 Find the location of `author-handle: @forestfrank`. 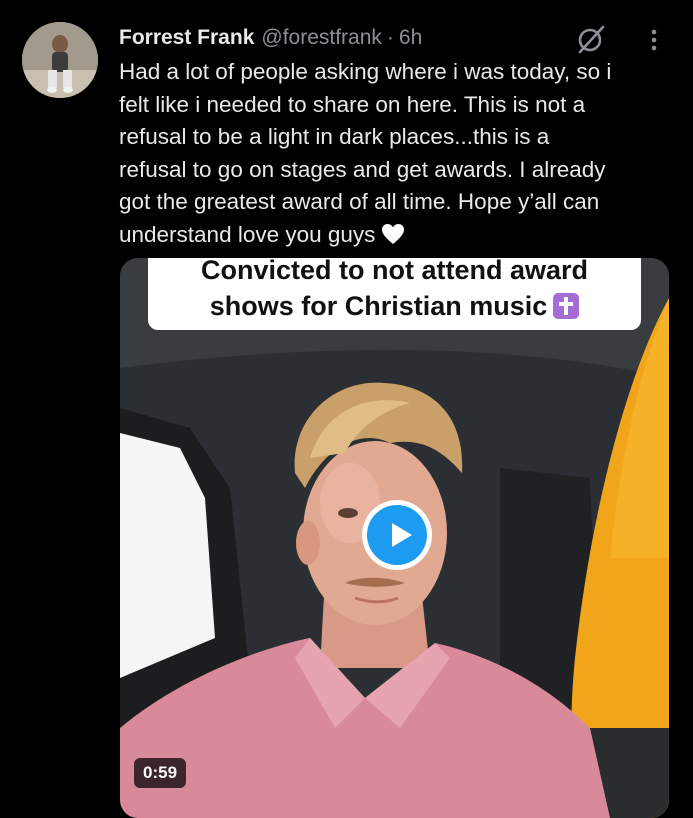

author-handle: @forestfrank is located at coordinates (321, 38).